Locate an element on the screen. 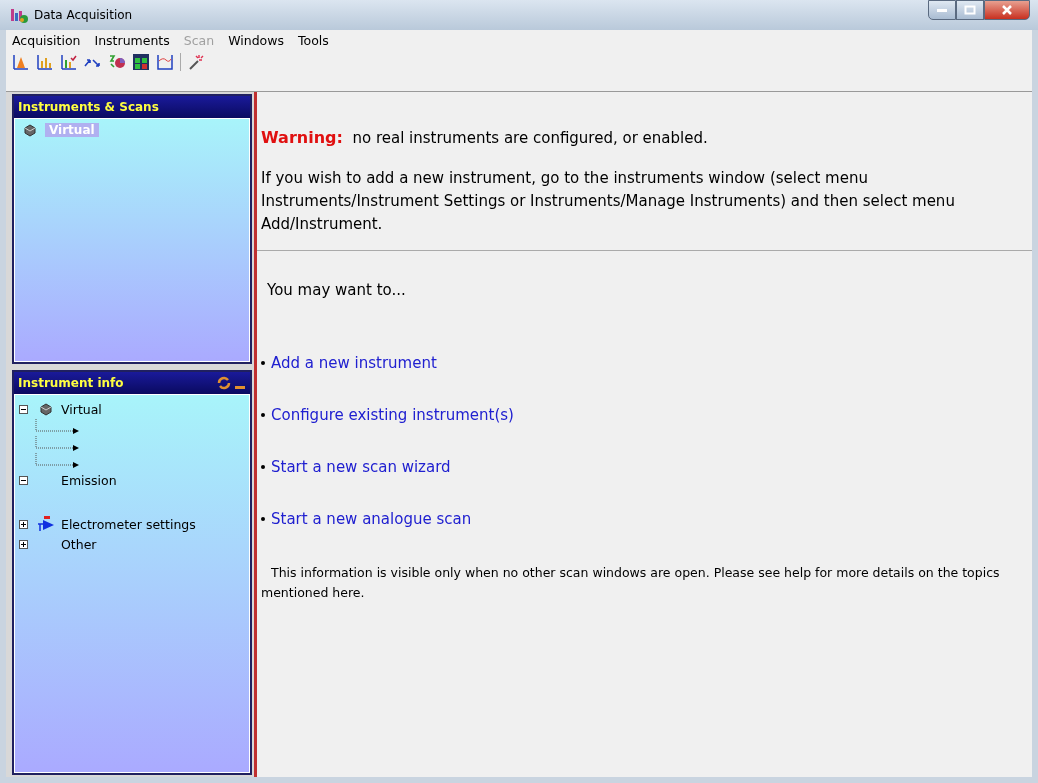 The width and height of the screenshot is (1038, 783). refresh-icon is located at coordinates (224, 383).